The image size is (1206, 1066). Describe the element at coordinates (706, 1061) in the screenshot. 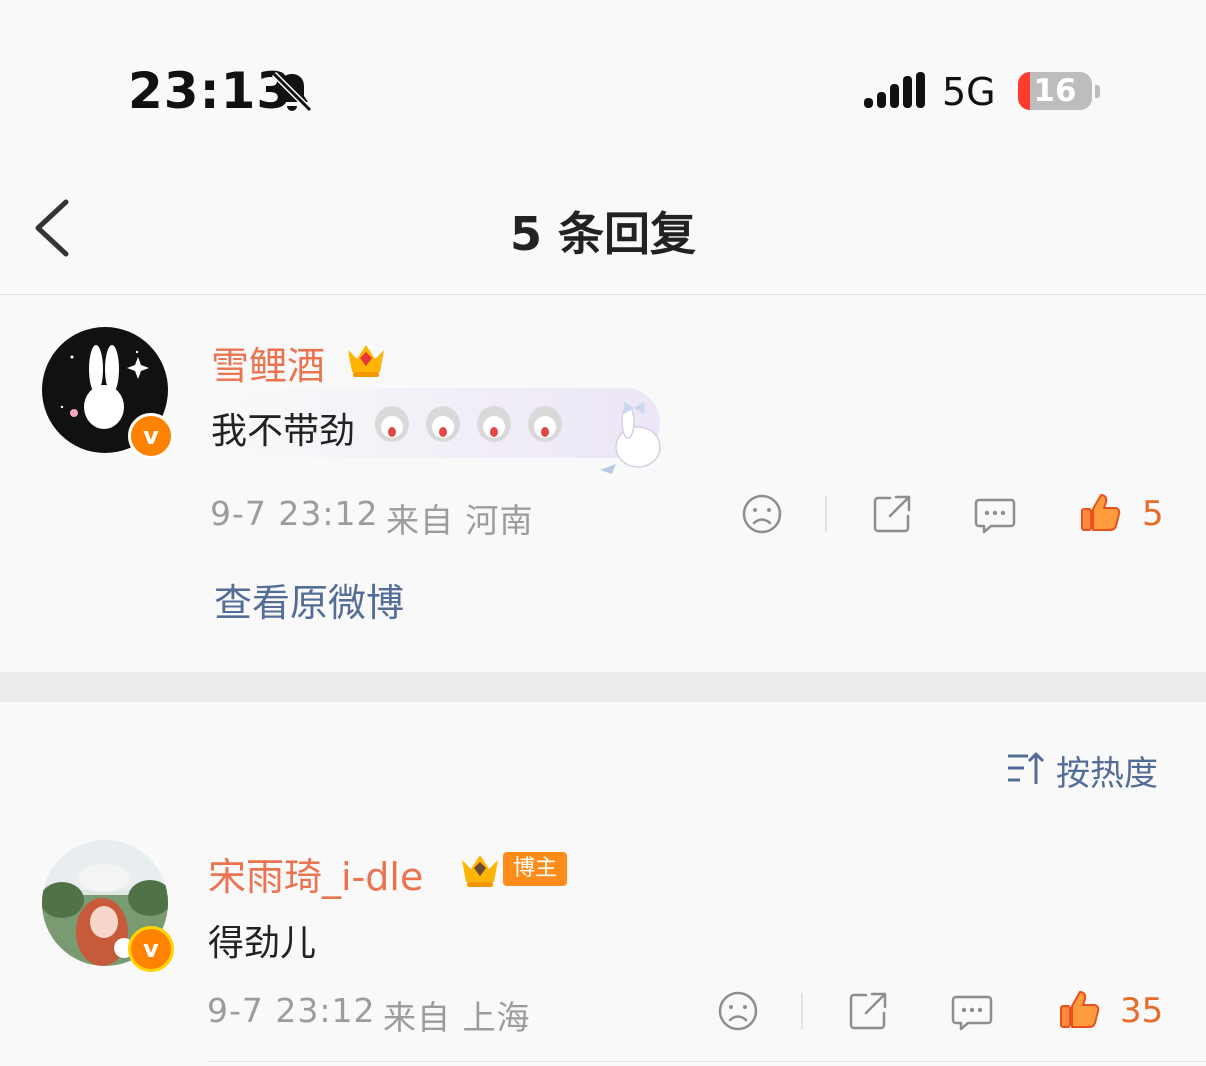

I see `row-divider` at that location.